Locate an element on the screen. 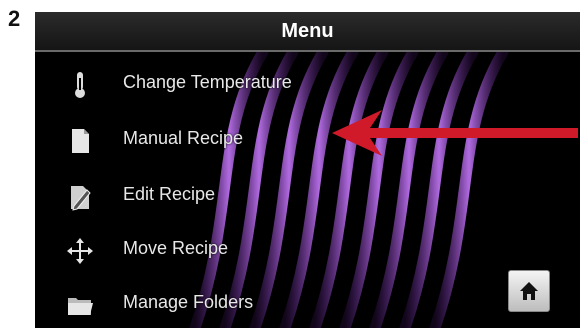 The image size is (580, 328). callout-arrow is located at coordinates (455, 133).